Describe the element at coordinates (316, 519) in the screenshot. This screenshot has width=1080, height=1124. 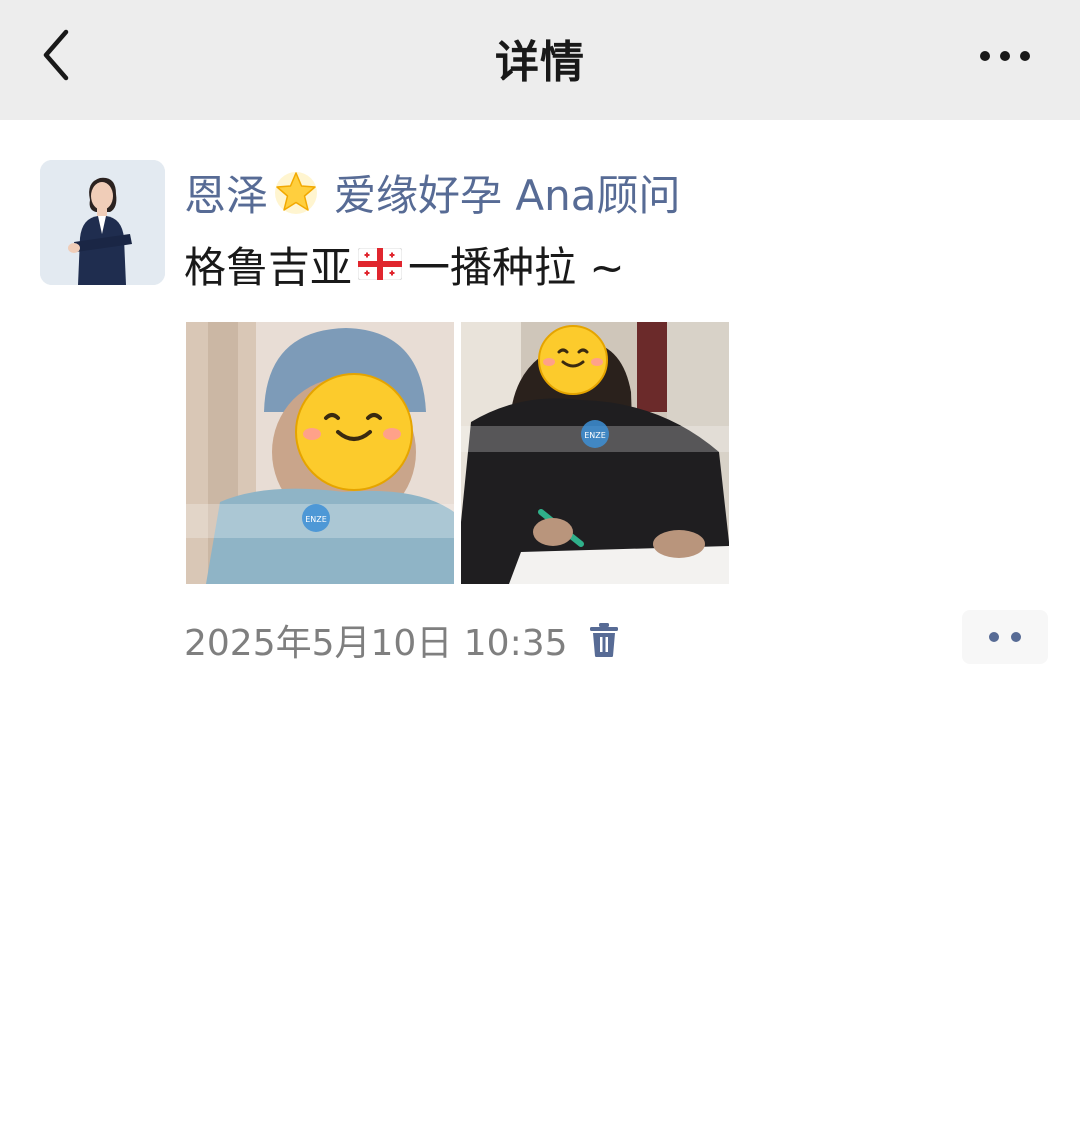
I see `watermark-1: ENZE` at that location.